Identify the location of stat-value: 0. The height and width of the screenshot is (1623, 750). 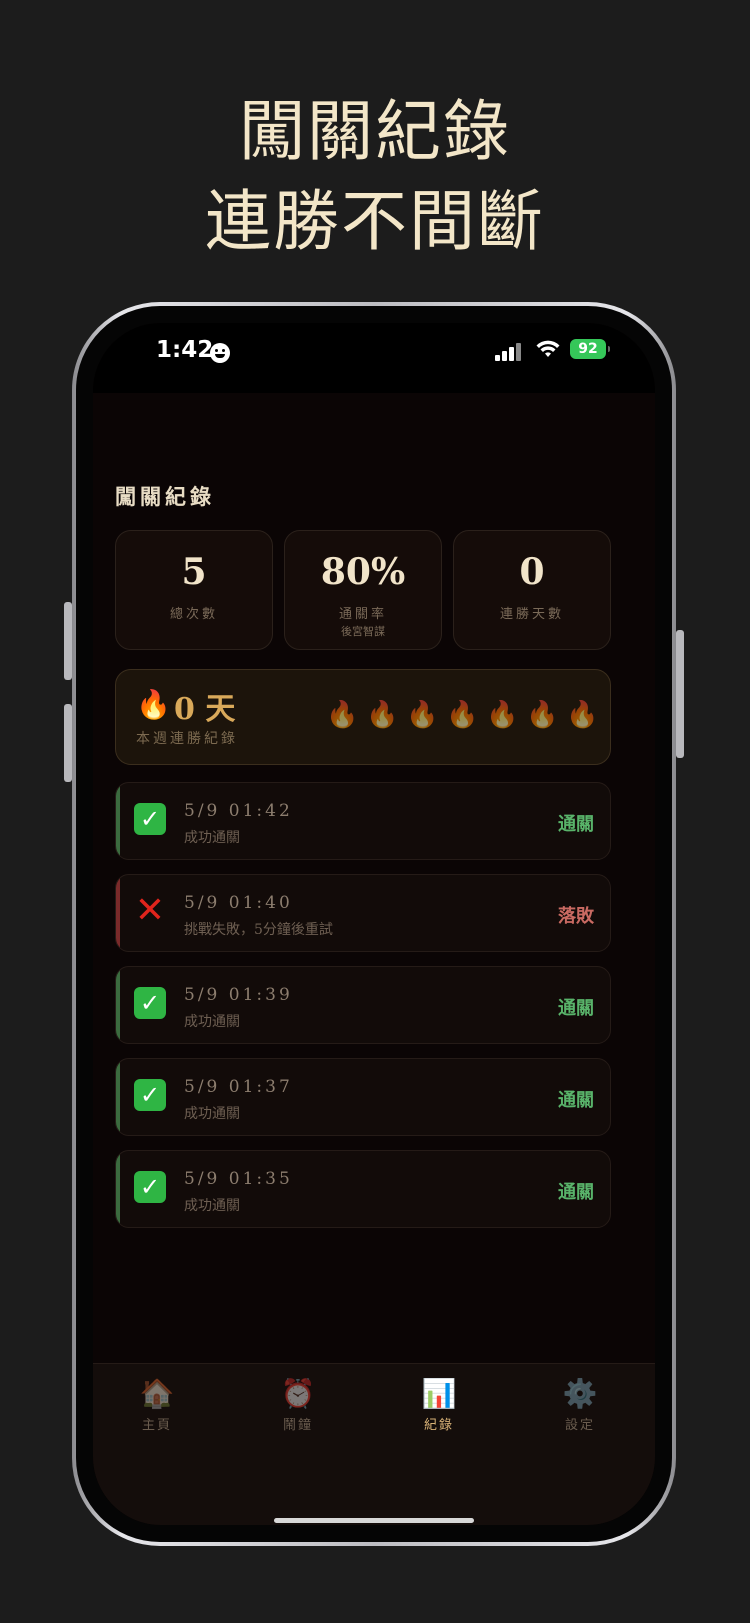
(532, 572).